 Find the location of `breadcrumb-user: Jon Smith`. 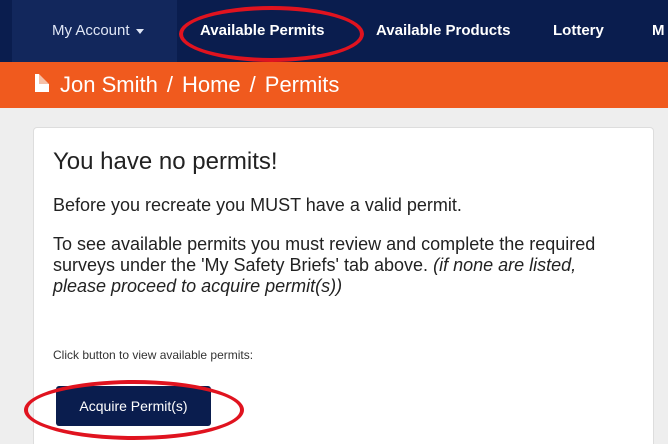

breadcrumb-user: Jon Smith is located at coordinates (109, 84).